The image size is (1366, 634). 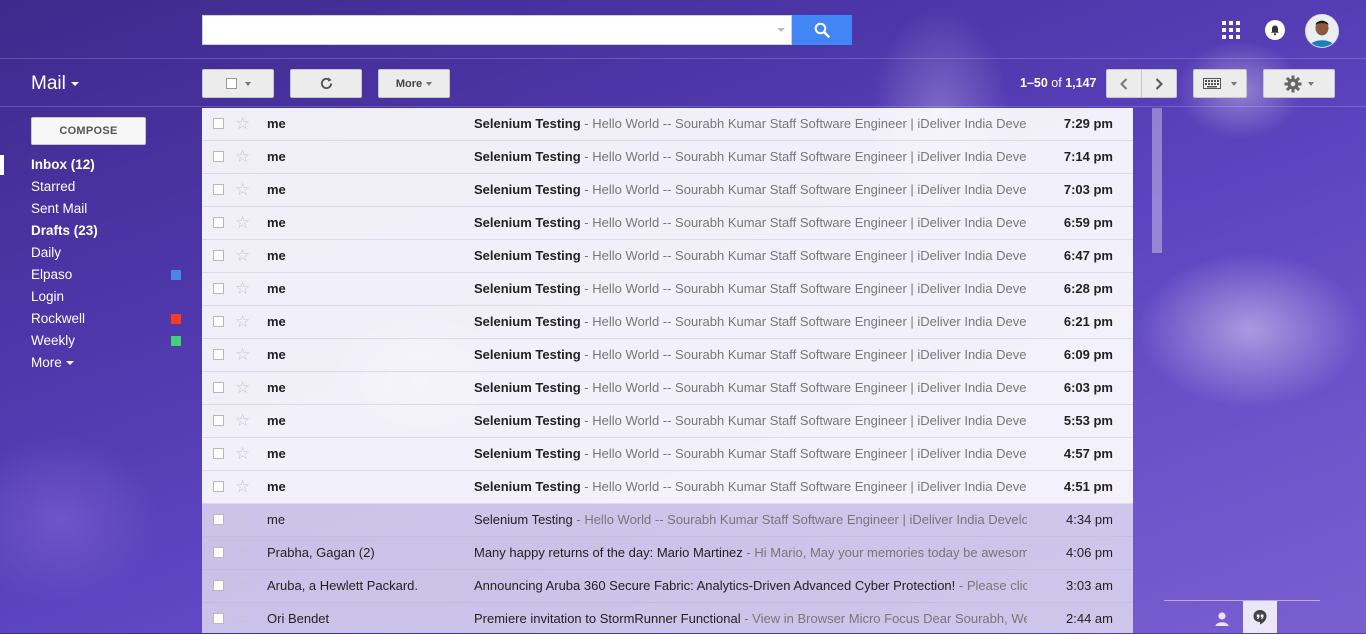 What do you see at coordinates (95, 165) in the screenshot?
I see `sidebar-item-inbox: Inbox (12)` at bounding box center [95, 165].